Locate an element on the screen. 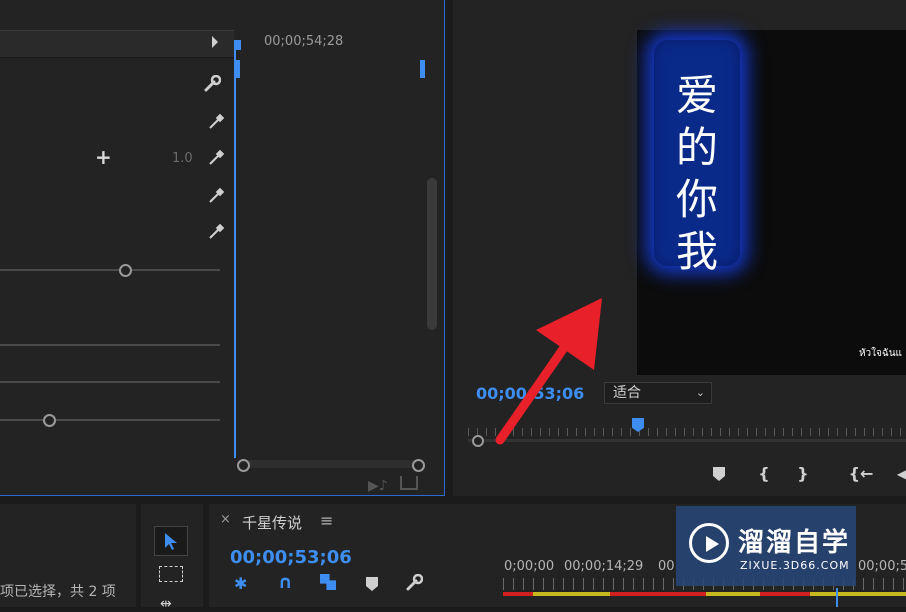 The height and width of the screenshot is (612, 906). export-icon is located at coordinates (409, 483).